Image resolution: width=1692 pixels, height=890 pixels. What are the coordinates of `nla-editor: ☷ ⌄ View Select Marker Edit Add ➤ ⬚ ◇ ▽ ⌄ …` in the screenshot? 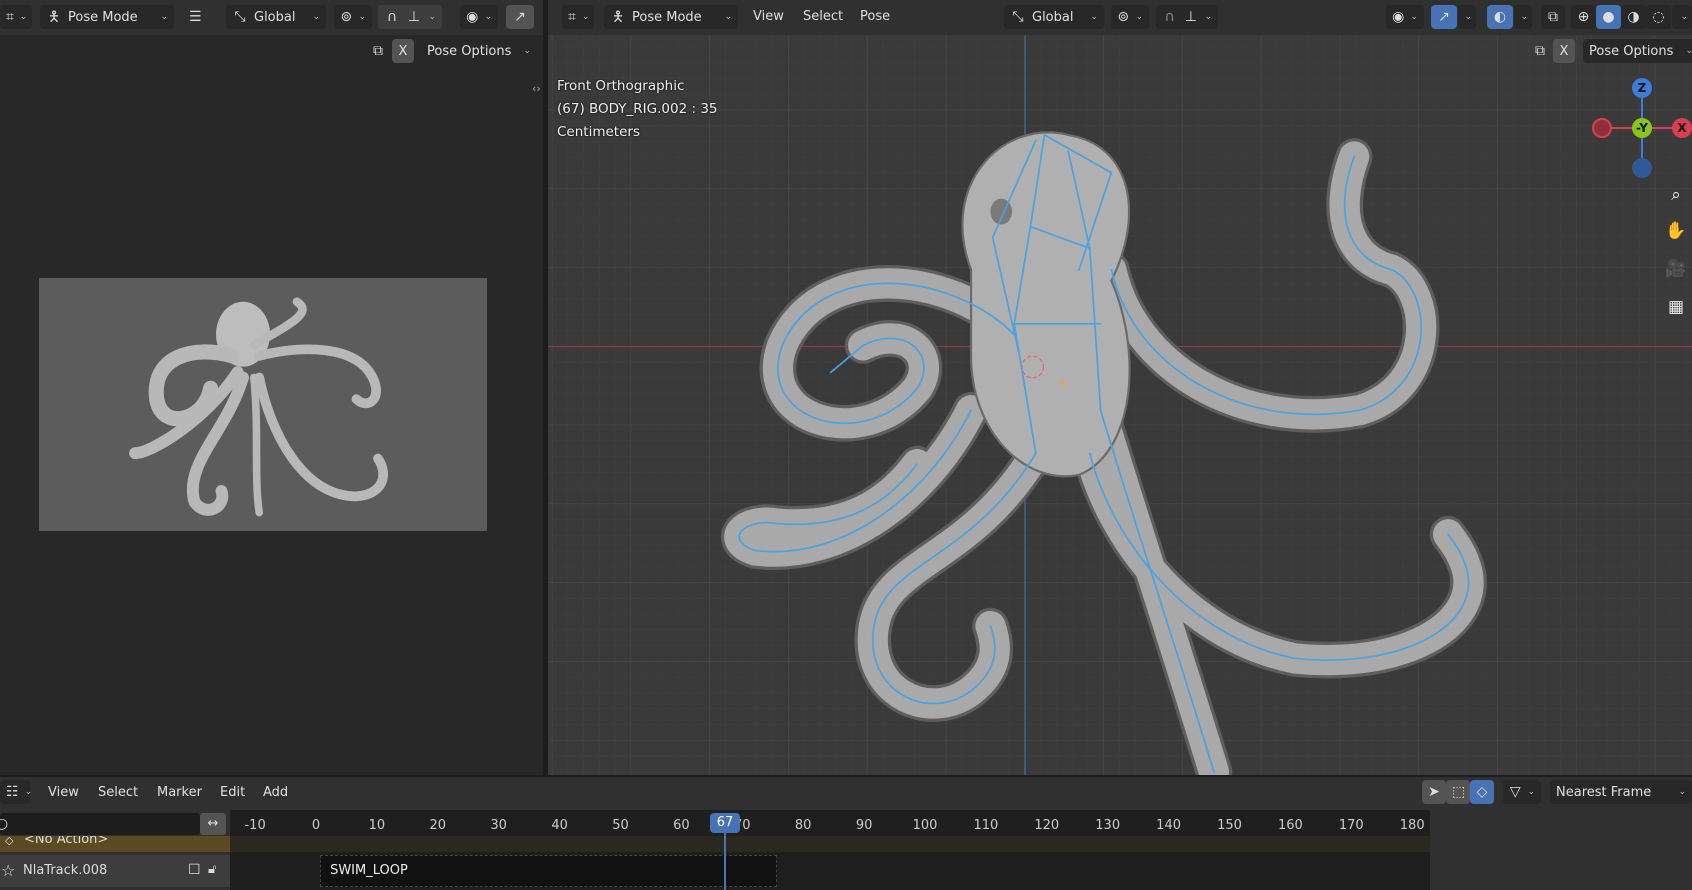 It's located at (846, 833).